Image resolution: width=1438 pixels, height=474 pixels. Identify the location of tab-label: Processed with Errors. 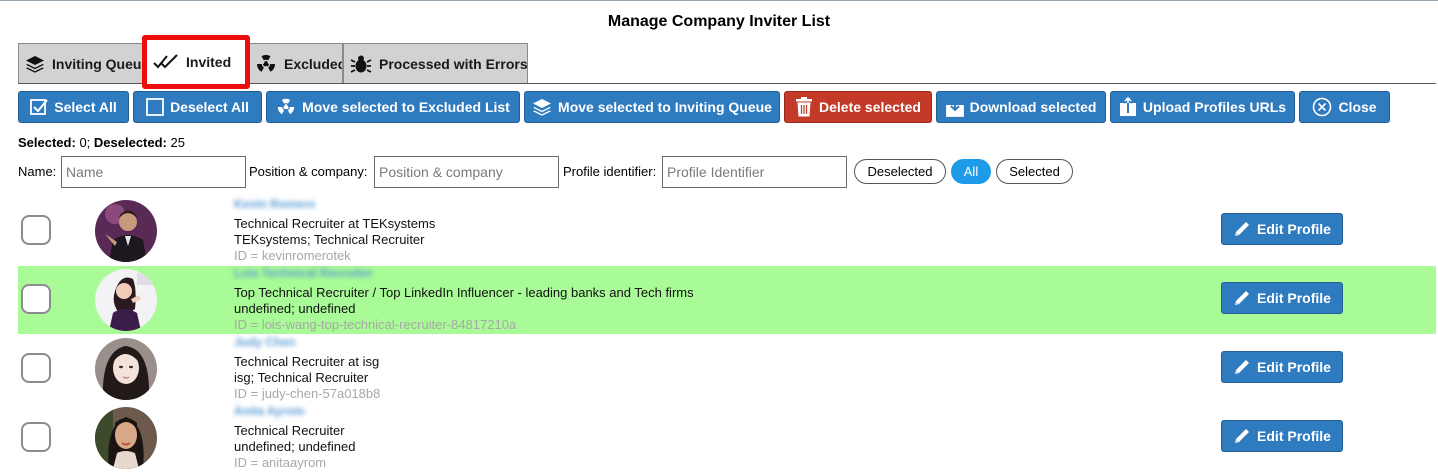
(453, 63).